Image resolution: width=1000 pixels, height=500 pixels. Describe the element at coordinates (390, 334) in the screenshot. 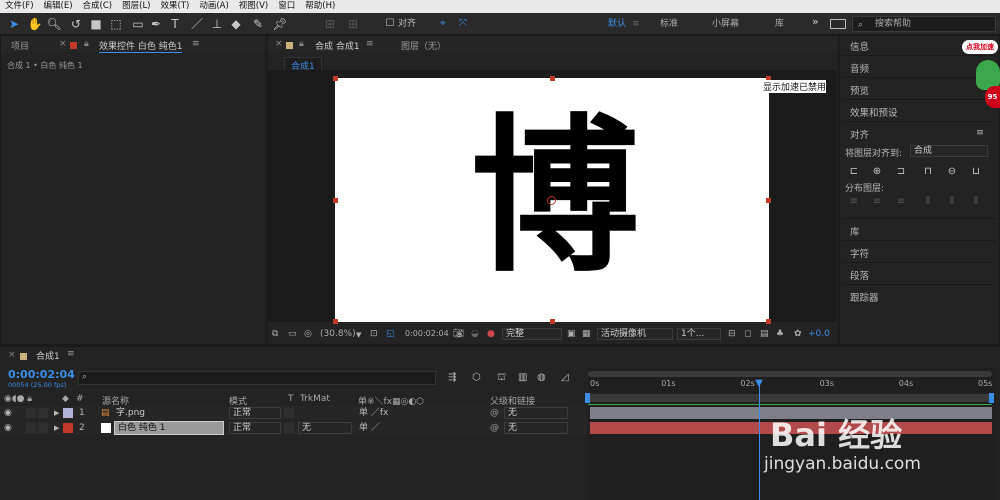

I see `mask-visibility-icon: ◱` at that location.